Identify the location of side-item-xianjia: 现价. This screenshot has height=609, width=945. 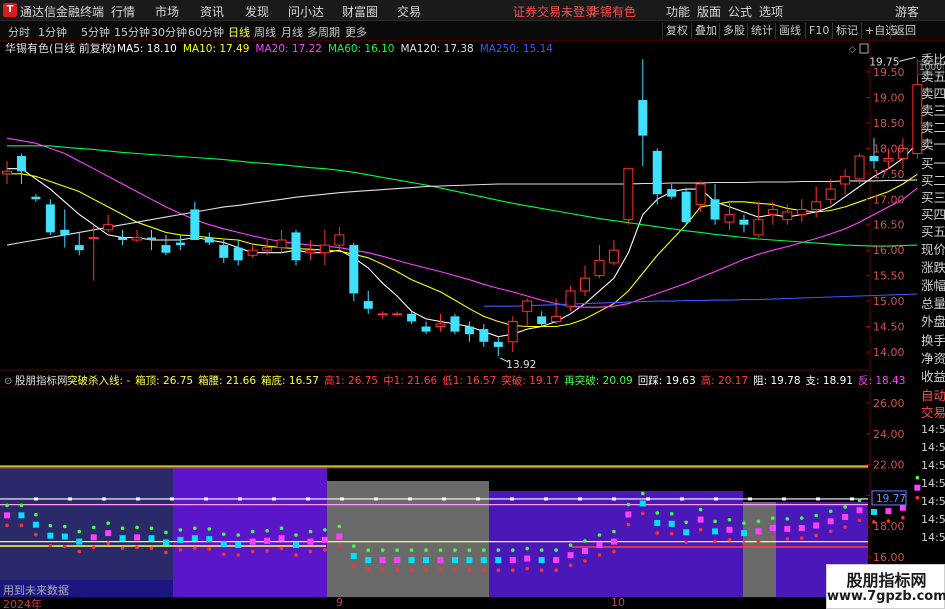
(933, 248).